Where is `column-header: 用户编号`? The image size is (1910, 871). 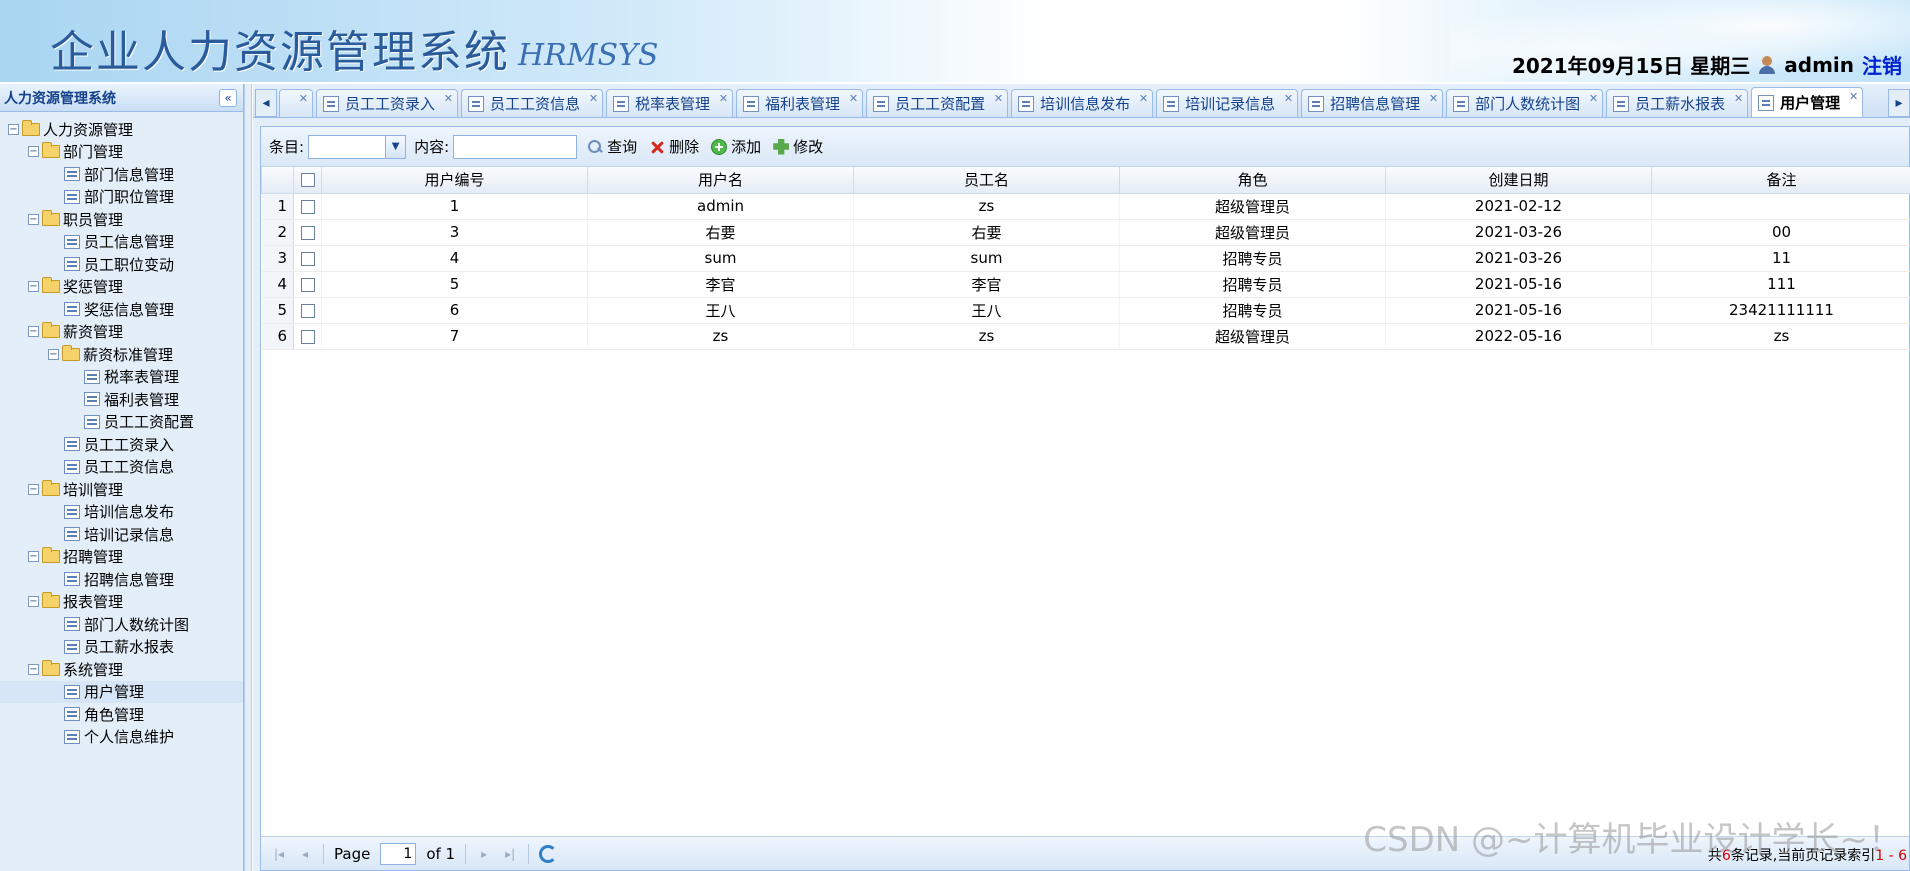
column-header: 用户编号 is located at coordinates (454, 180).